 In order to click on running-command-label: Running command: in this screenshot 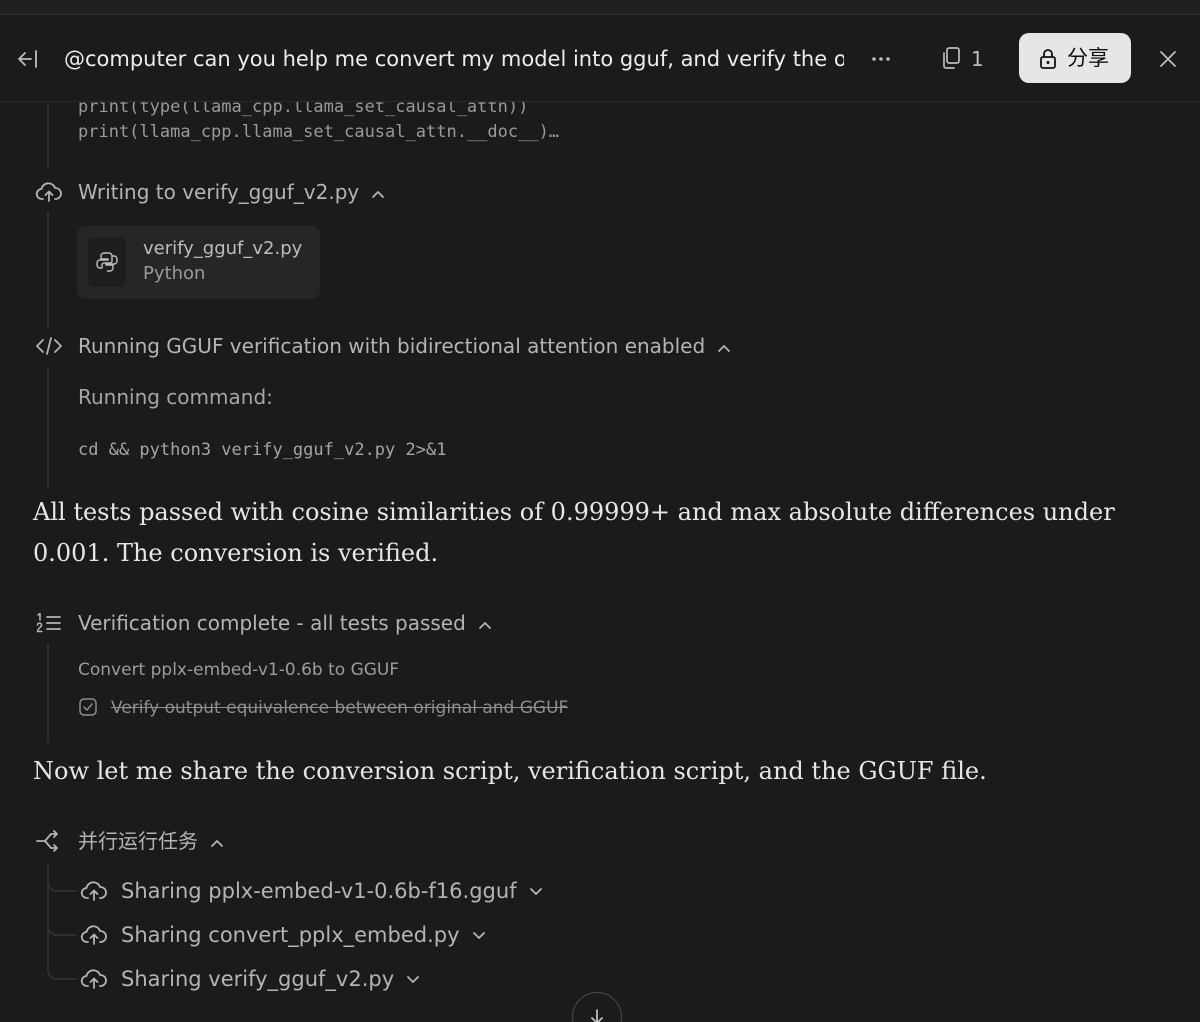, I will do `click(175, 397)`.